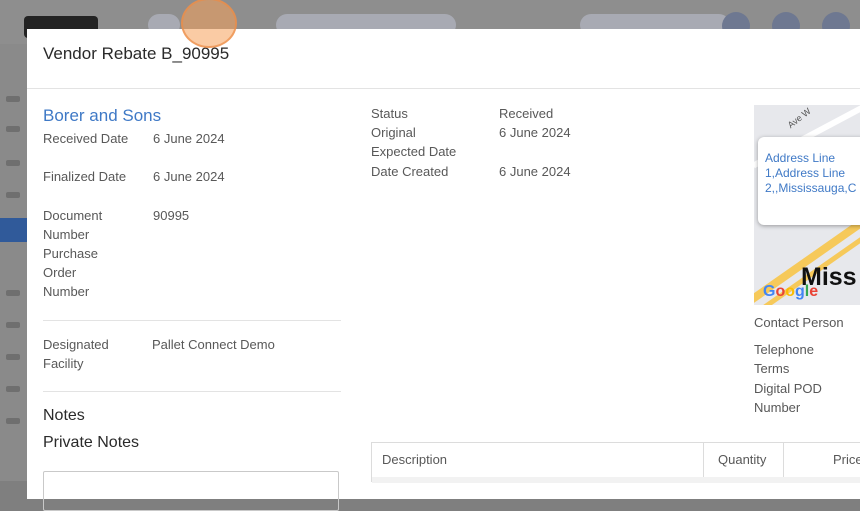 The image size is (860, 511). Describe the element at coordinates (73, 225) in the screenshot. I see `document-number-label: Document Number` at that location.